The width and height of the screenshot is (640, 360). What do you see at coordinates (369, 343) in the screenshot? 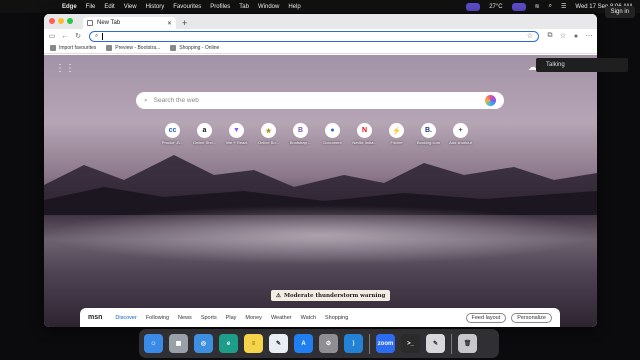
I see `dock-separator` at bounding box center [369, 343].